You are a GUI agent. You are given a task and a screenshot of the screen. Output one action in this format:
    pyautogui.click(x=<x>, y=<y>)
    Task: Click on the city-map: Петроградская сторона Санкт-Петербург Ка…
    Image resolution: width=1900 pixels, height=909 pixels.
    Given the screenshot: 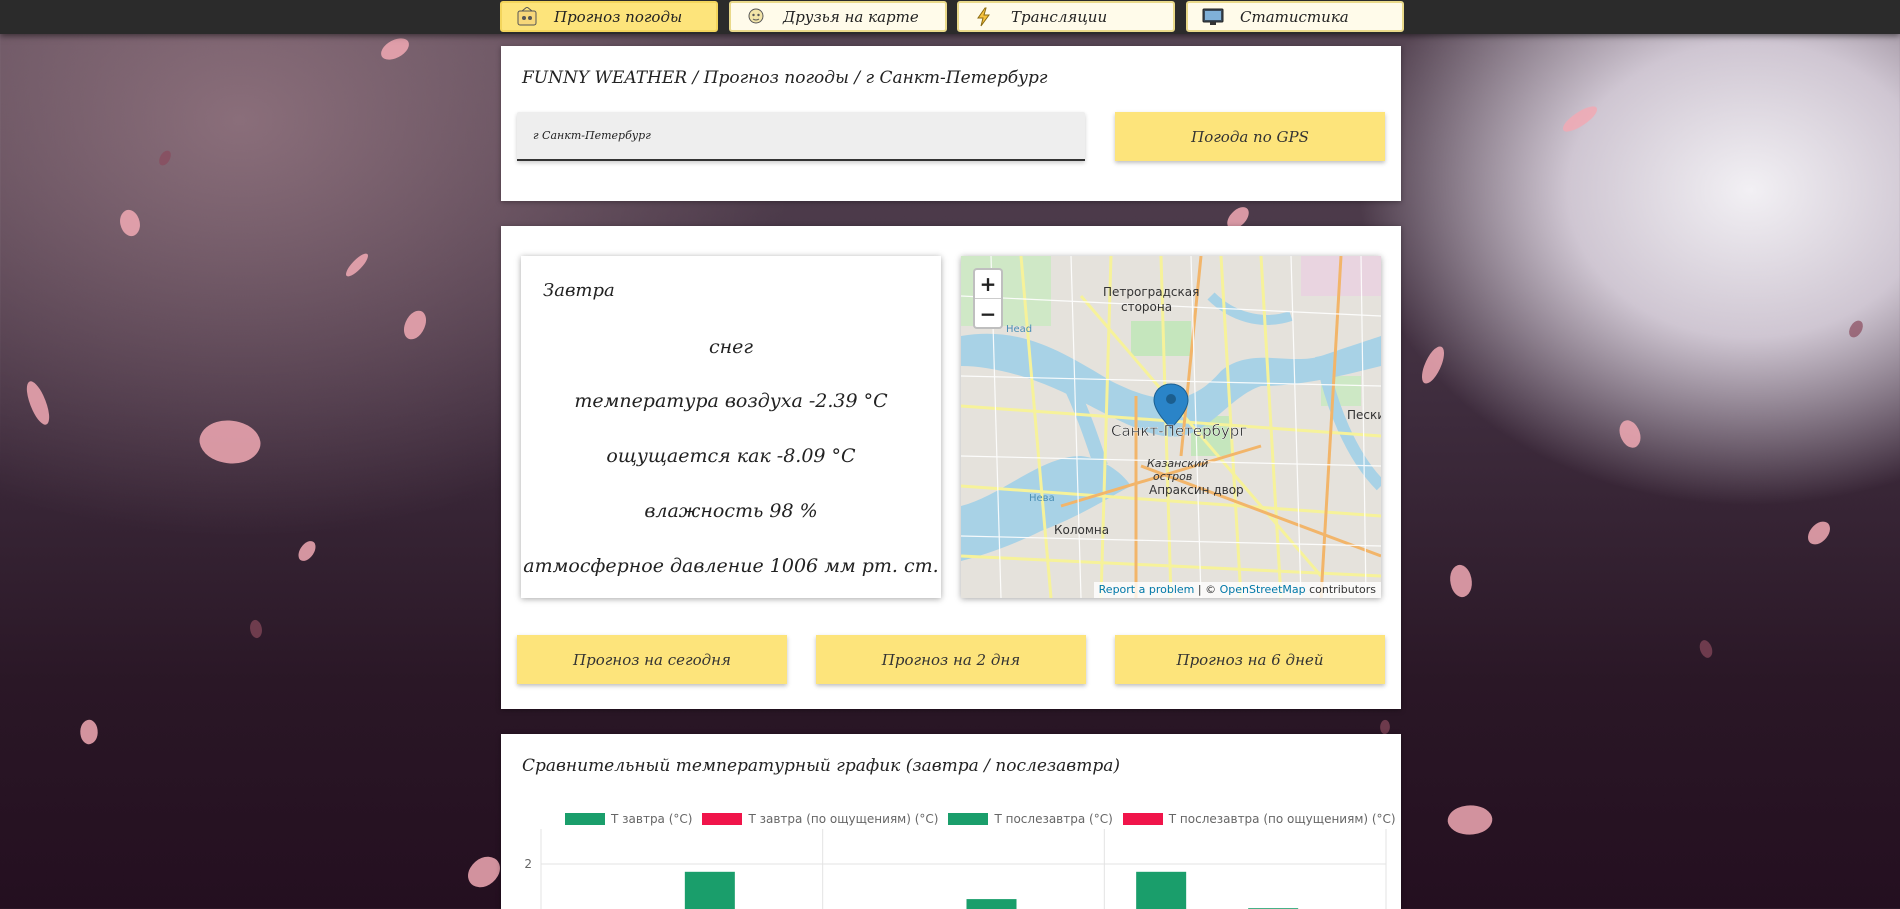 What is the action you would take?
    pyautogui.click(x=1171, y=427)
    